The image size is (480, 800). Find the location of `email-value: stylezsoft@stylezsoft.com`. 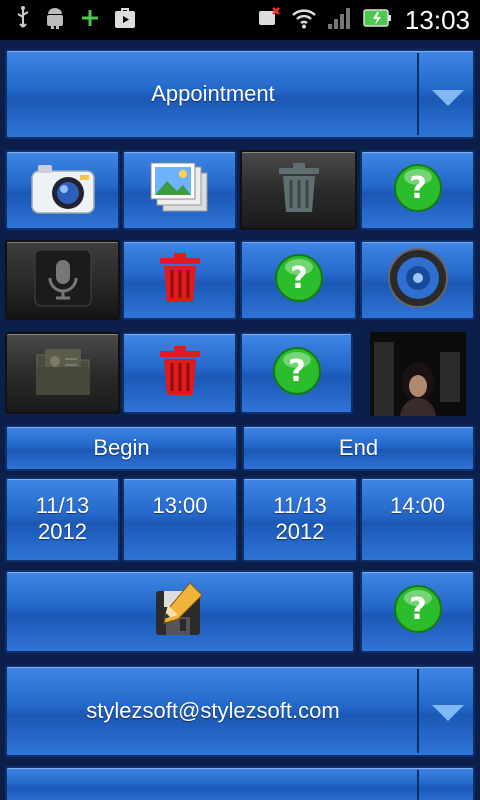

email-value: stylezsoft@stylezsoft.com is located at coordinates (213, 710).